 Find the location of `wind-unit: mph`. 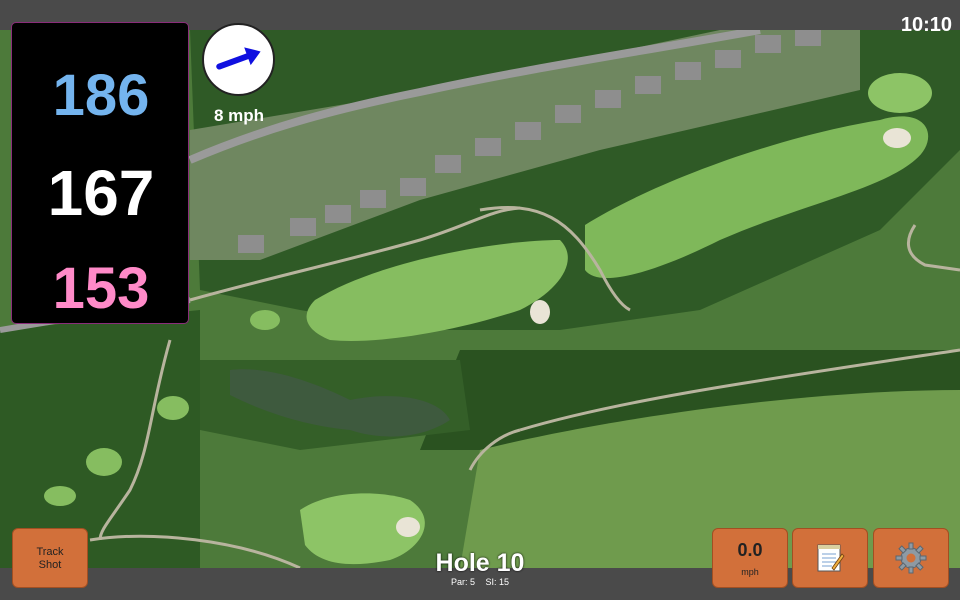

wind-unit: mph is located at coordinates (750, 572).